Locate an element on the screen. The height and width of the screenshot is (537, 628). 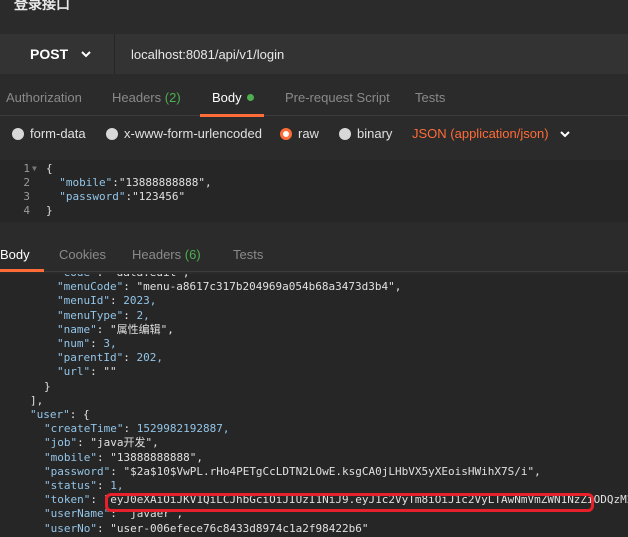
editor-line: 4 } is located at coordinates (314, 211).